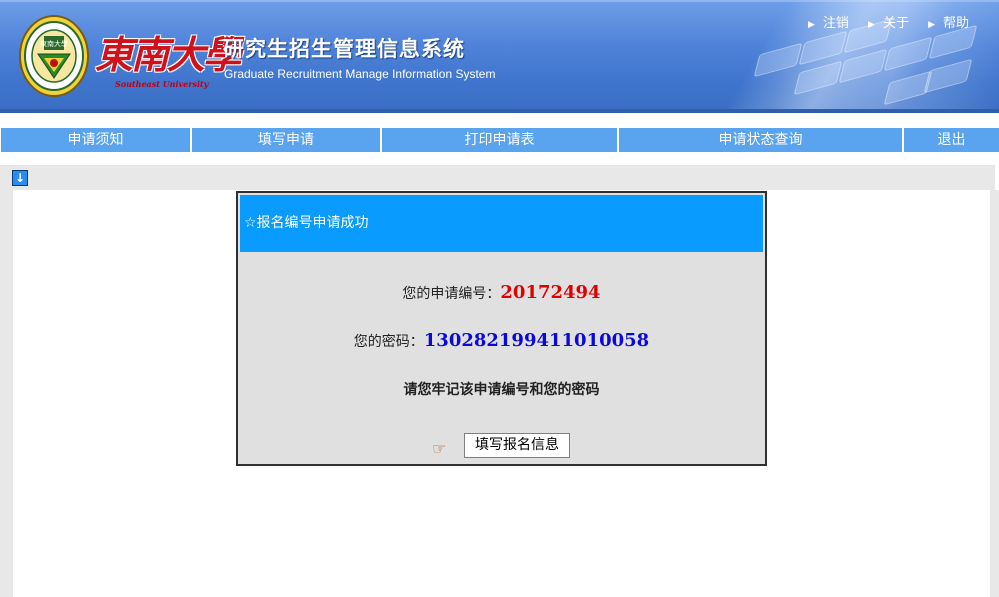 The width and height of the screenshot is (999, 597). Describe the element at coordinates (951, 140) in the screenshot. I see `nav-exit: 退出` at that location.